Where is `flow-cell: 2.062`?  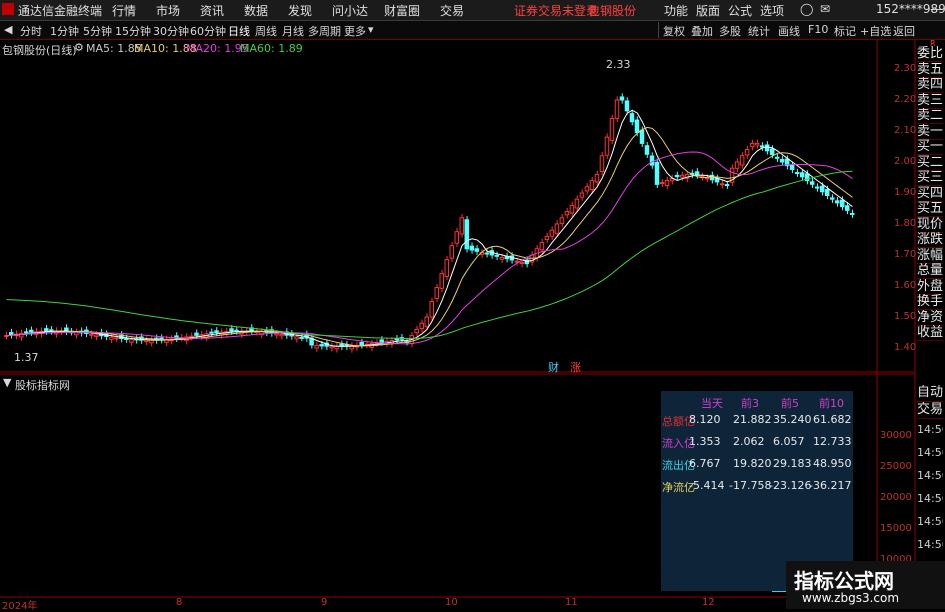
flow-cell: 2.062 is located at coordinates (749, 441).